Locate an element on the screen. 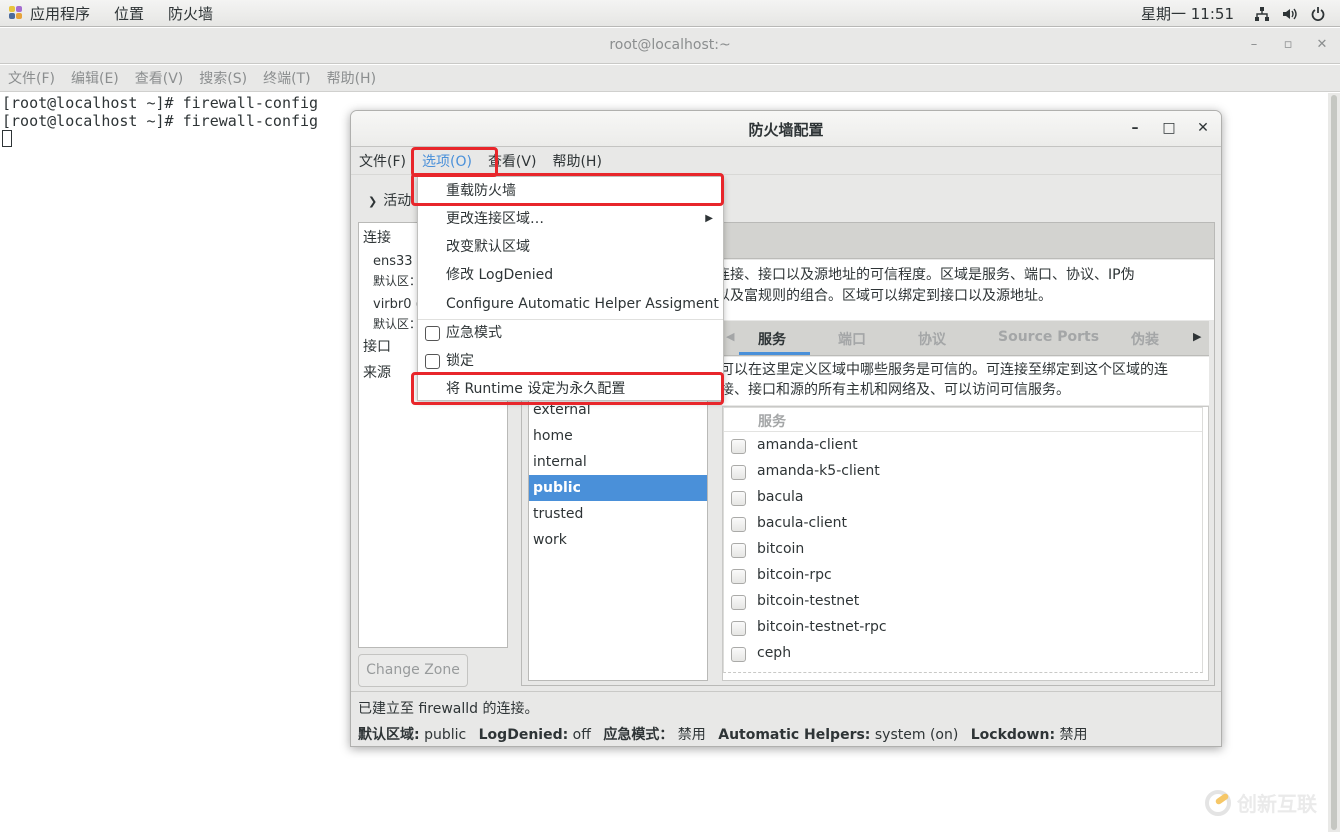  menu-view: 查看(V) is located at coordinates (512, 161).